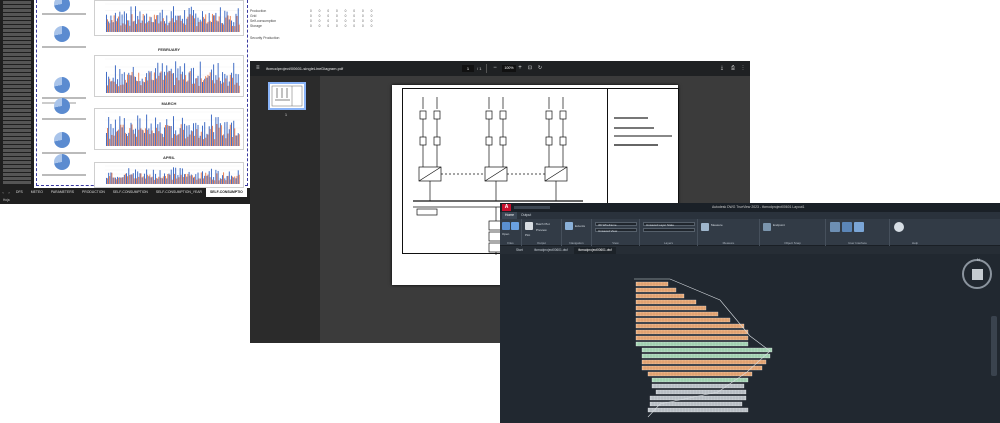  What do you see at coordinates (179, 192) in the screenshot?
I see `sheet-tab: SELF-CONSUMPTION_YEAR` at bounding box center [179, 192].